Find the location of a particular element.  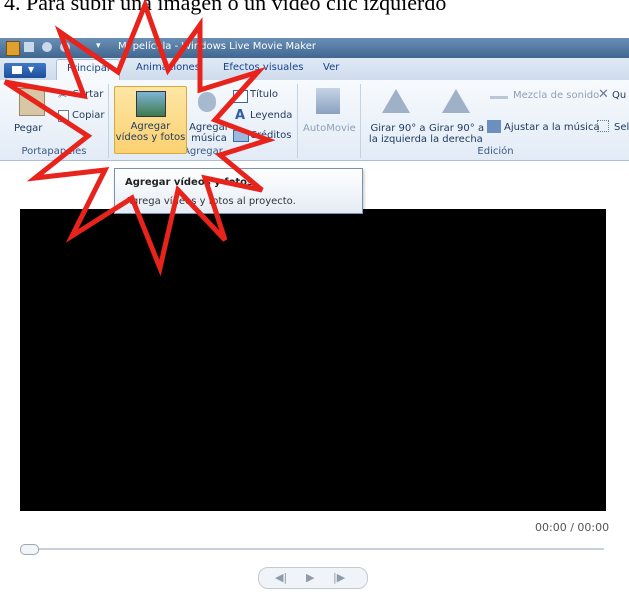

play-icon: ▶ is located at coordinates (310, 577).